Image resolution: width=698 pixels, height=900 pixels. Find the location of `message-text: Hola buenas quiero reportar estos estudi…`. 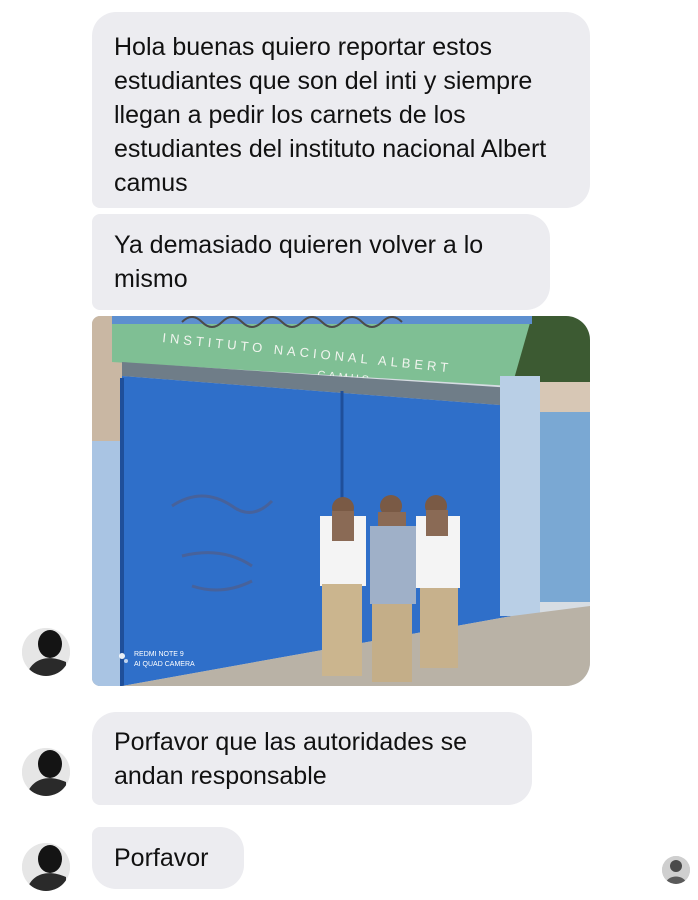

message-text: Hola buenas quiero reportar estos estudi… is located at coordinates (330, 115).